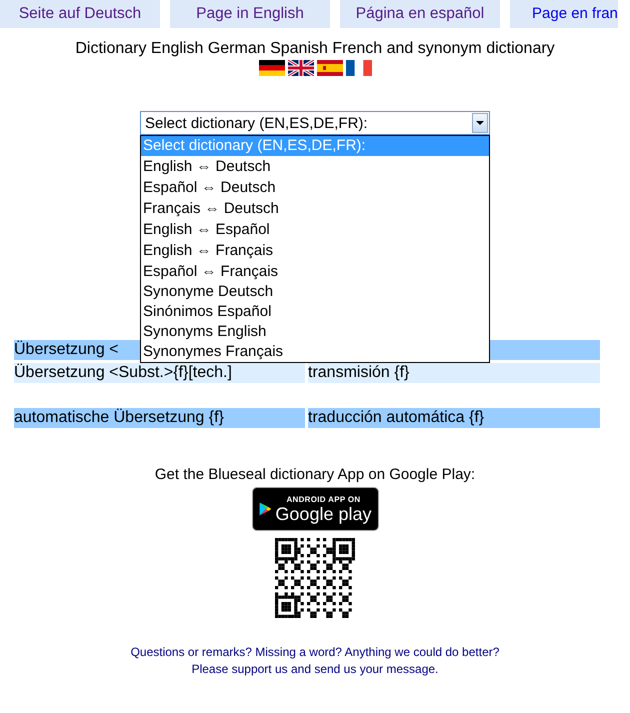 The height and width of the screenshot is (713, 630). What do you see at coordinates (315, 208) in the screenshot?
I see `dropdown-option: Français ⇔ Deutsch` at bounding box center [315, 208].